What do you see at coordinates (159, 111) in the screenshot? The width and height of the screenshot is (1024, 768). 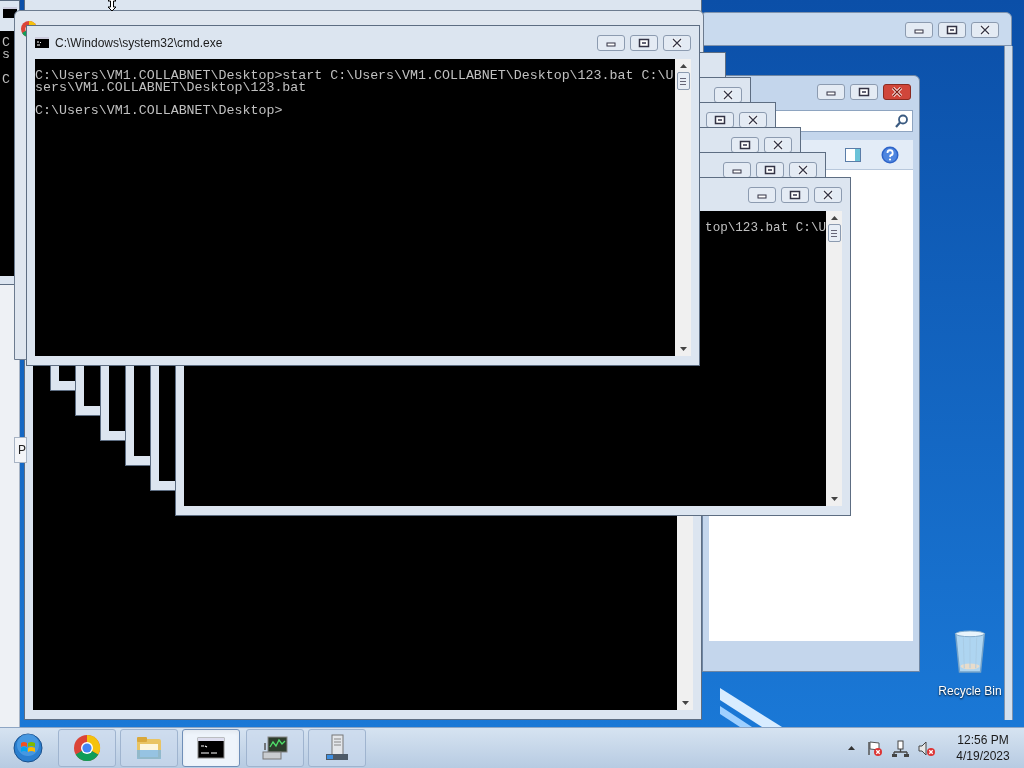 I see `console-line: C:\Users\VM1.COLLABNET\Desktop>` at bounding box center [159, 111].